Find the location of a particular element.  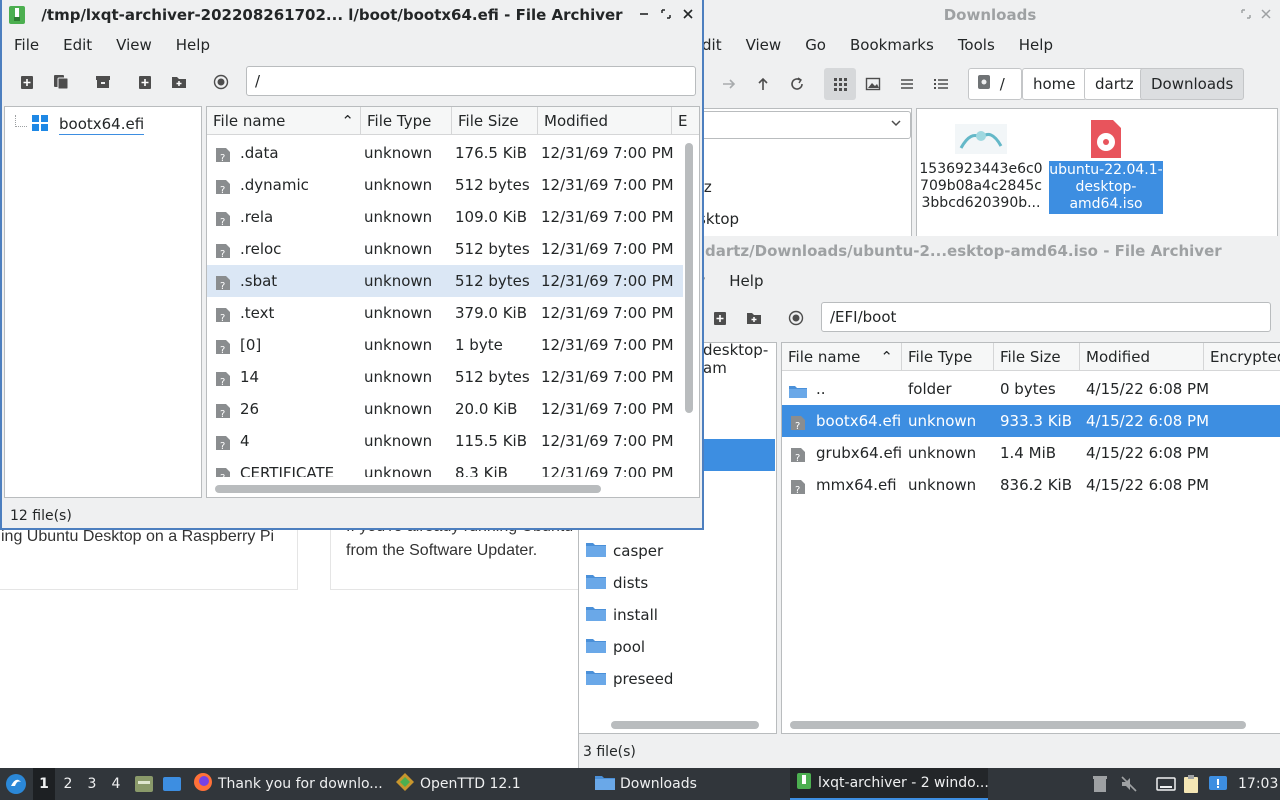

menubar: dit View Go Bookmarks Tools Help is located at coordinates (990, 45).